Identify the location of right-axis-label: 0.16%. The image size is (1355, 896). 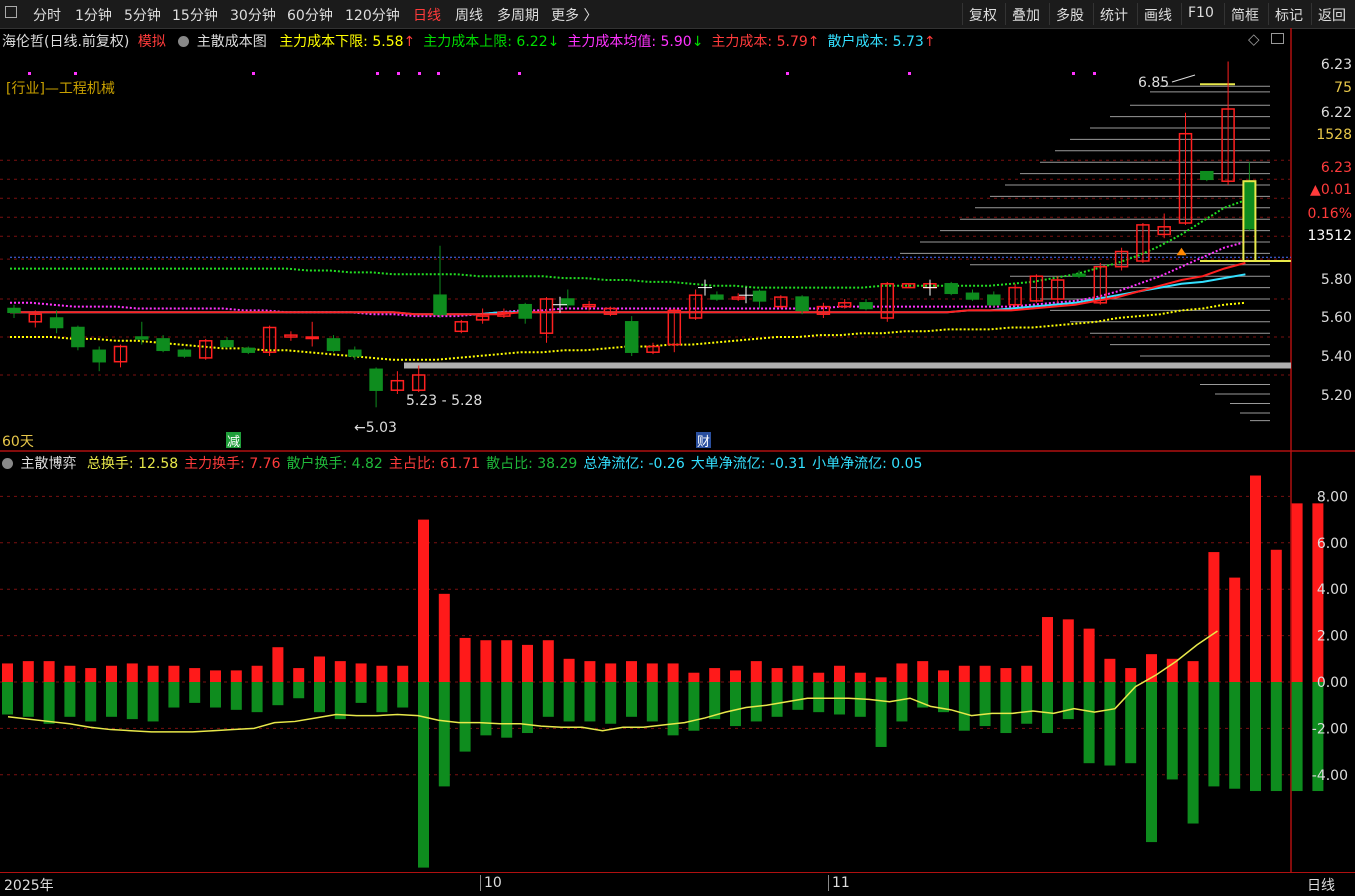
(1330, 214).